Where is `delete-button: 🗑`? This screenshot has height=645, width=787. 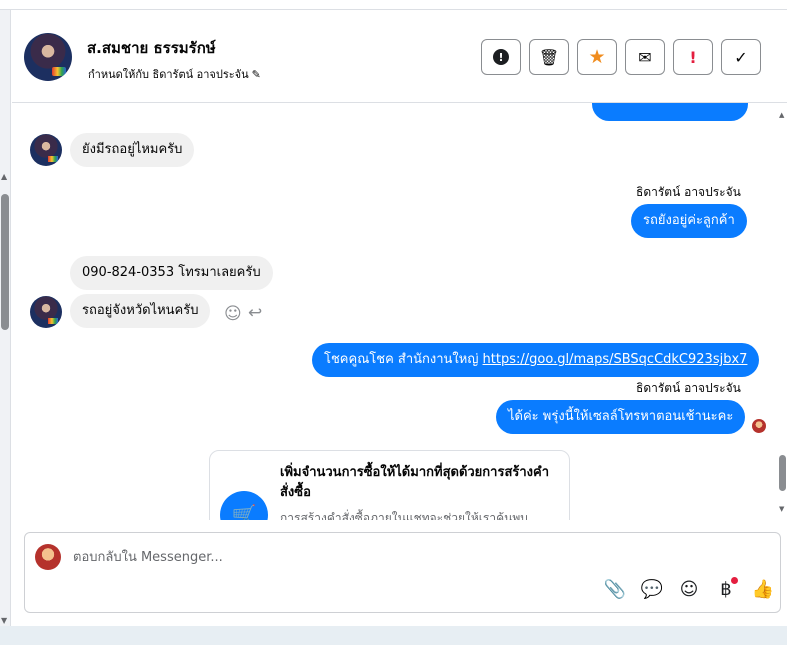 delete-button: 🗑 is located at coordinates (549, 57).